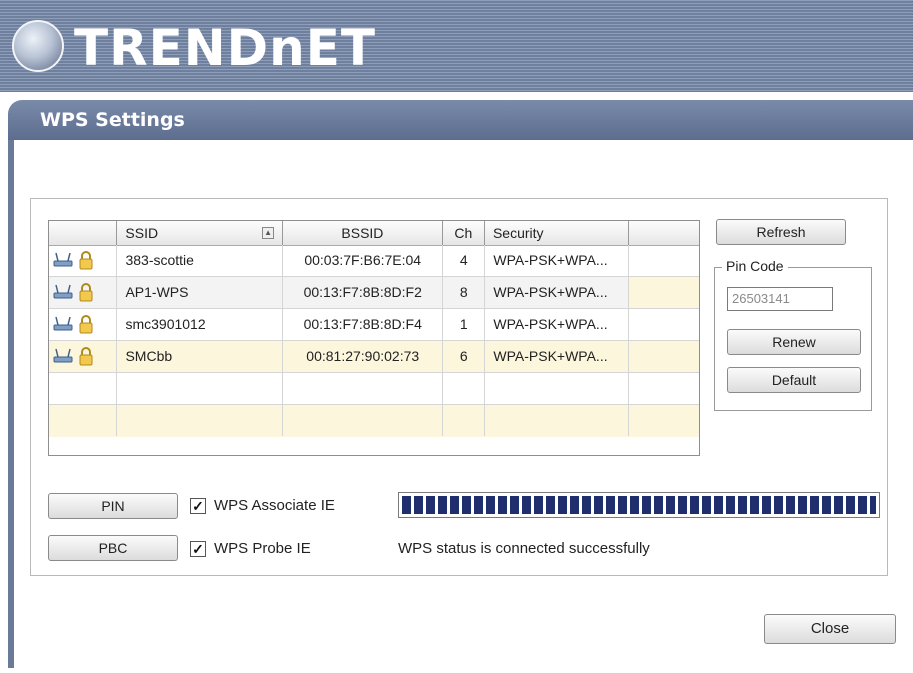 The width and height of the screenshot is (913, 673). What do you see at coordinates (200, 260) in the screenshot?
I see `ssid-cell: 383-scottie` at bounding box center [200, 260].